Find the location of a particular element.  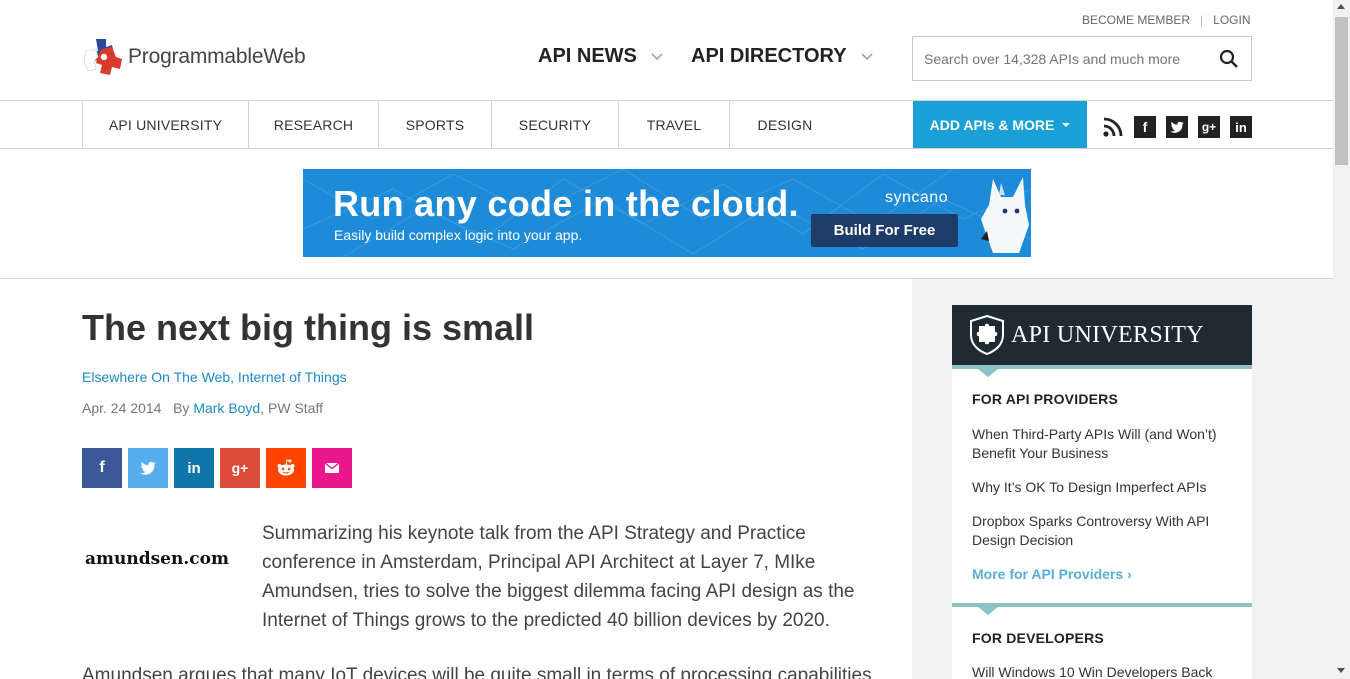

utility-links: BECOME MEMBER | LOGIN is located at coordinates (1166, 20).